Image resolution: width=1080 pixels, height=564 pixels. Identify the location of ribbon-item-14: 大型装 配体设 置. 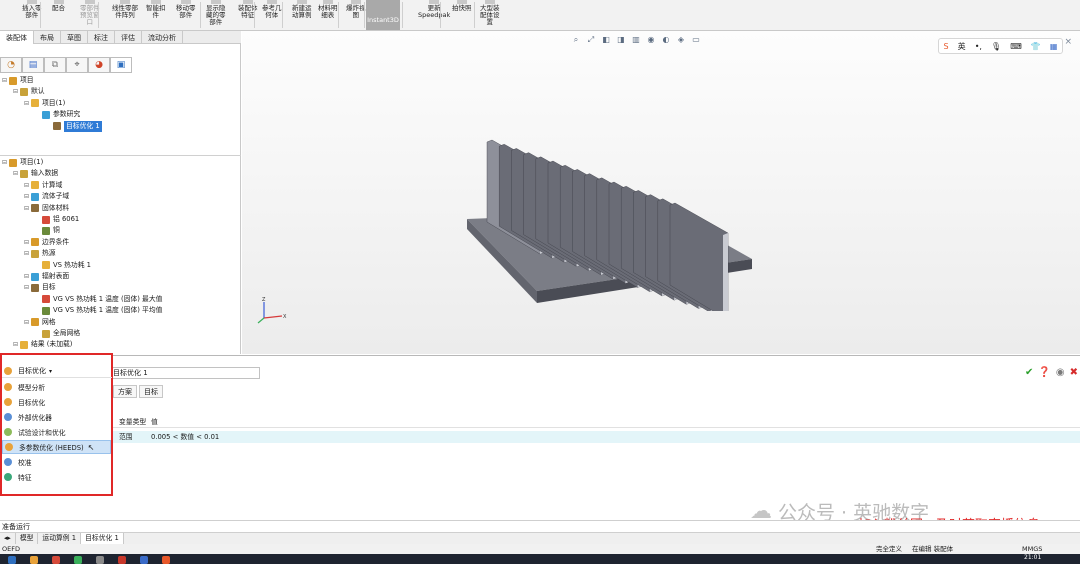
(490, 15).